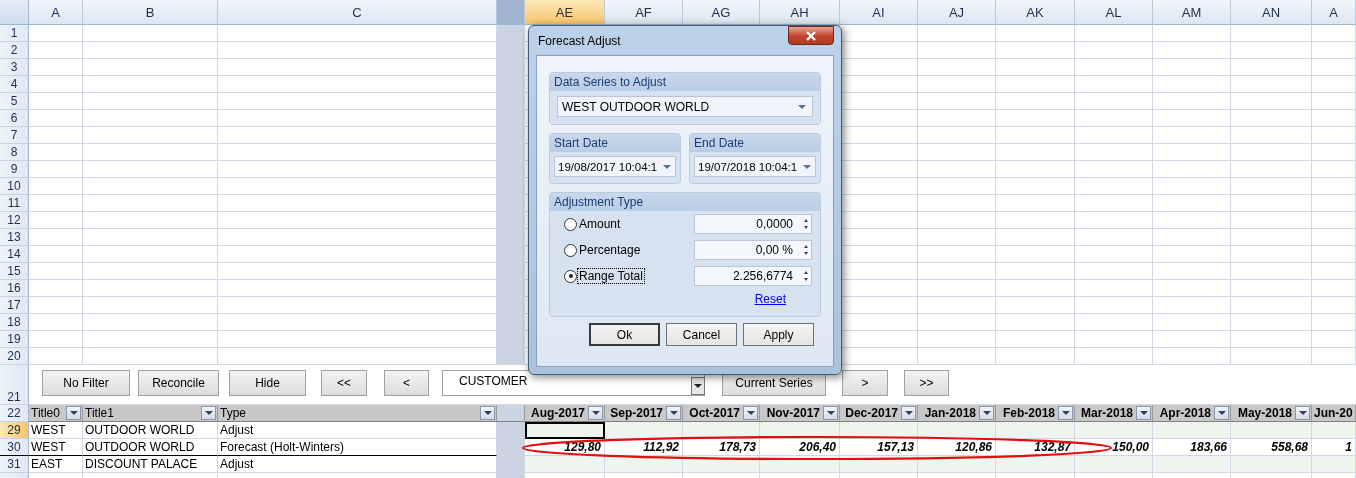 Image resolution: width=1356 pixels, height=478 pixels. Describe the element at coordinates (14, 152) in the screenshot. I see `row-number: 8` at that location.